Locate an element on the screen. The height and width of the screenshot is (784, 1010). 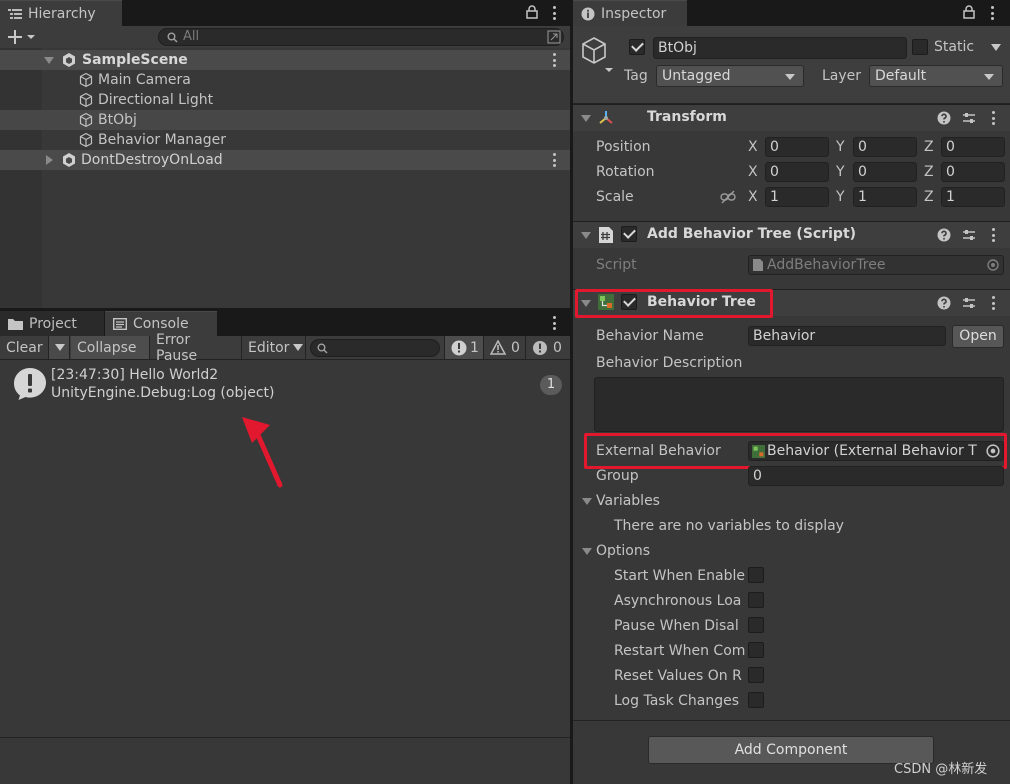
log-message-line1: [23:47:30] Hello World2 is located at coordinates (135, 375).